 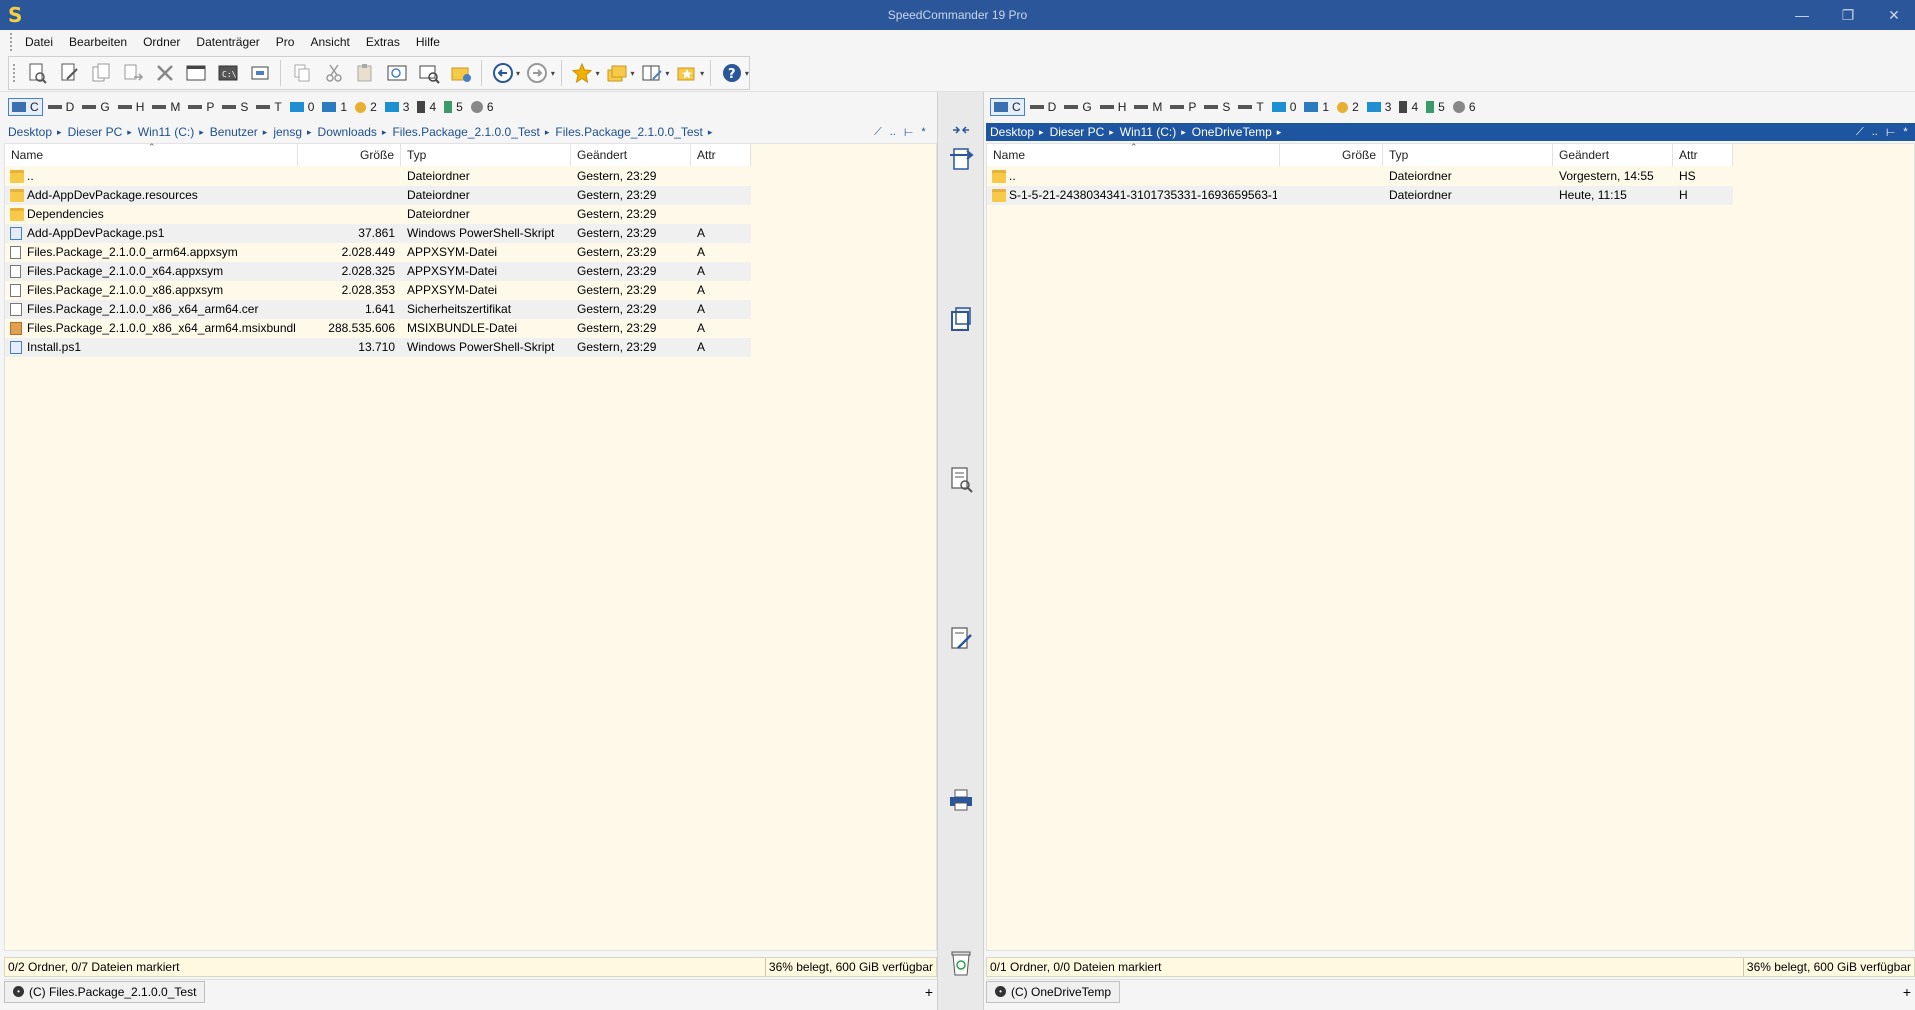 What do you see at coordinates (101, 73) in the screenshot?
I see `copy-file-button` at bounding box center [101, 73].